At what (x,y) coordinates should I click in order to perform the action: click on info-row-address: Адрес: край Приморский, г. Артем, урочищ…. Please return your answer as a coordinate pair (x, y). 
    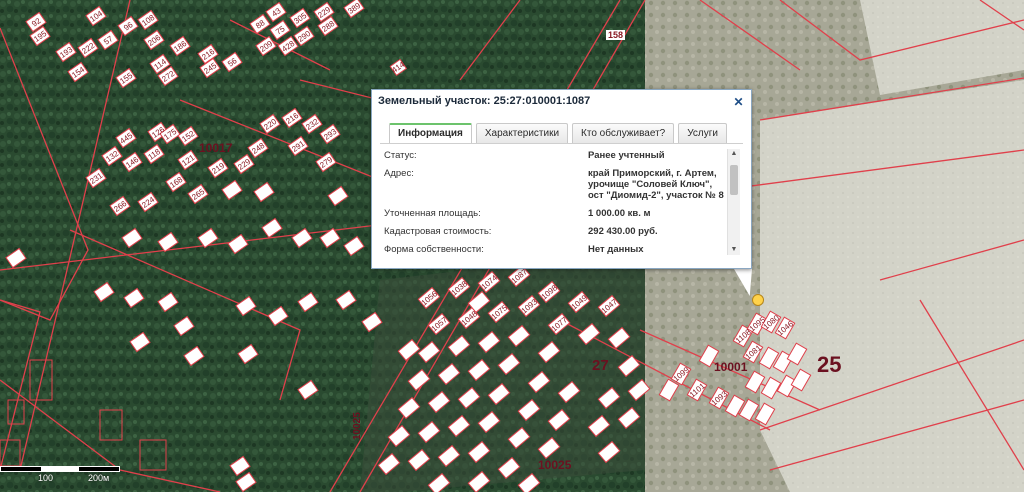
    Looking at the image, I should click on (557, 184).